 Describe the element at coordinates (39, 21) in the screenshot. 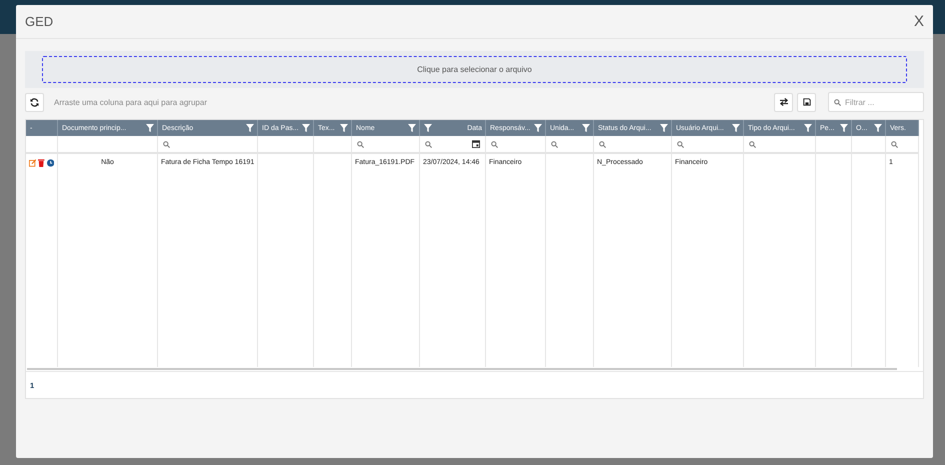

I see `dialog-title: GED` at that location.